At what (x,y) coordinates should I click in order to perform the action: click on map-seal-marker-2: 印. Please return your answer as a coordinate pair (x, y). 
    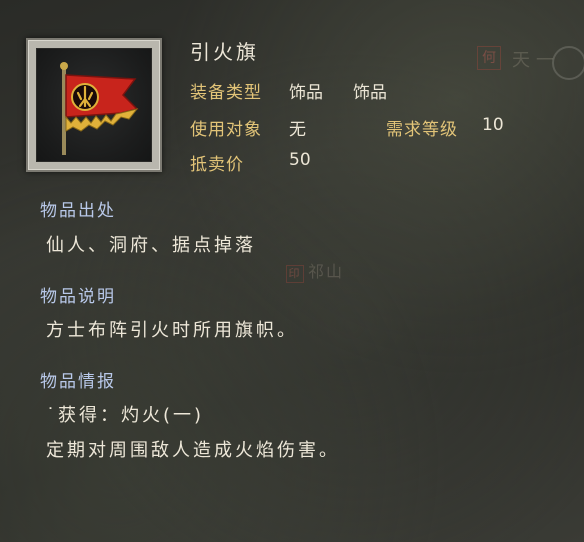
    Looking at the image, I should click on (295, 274).